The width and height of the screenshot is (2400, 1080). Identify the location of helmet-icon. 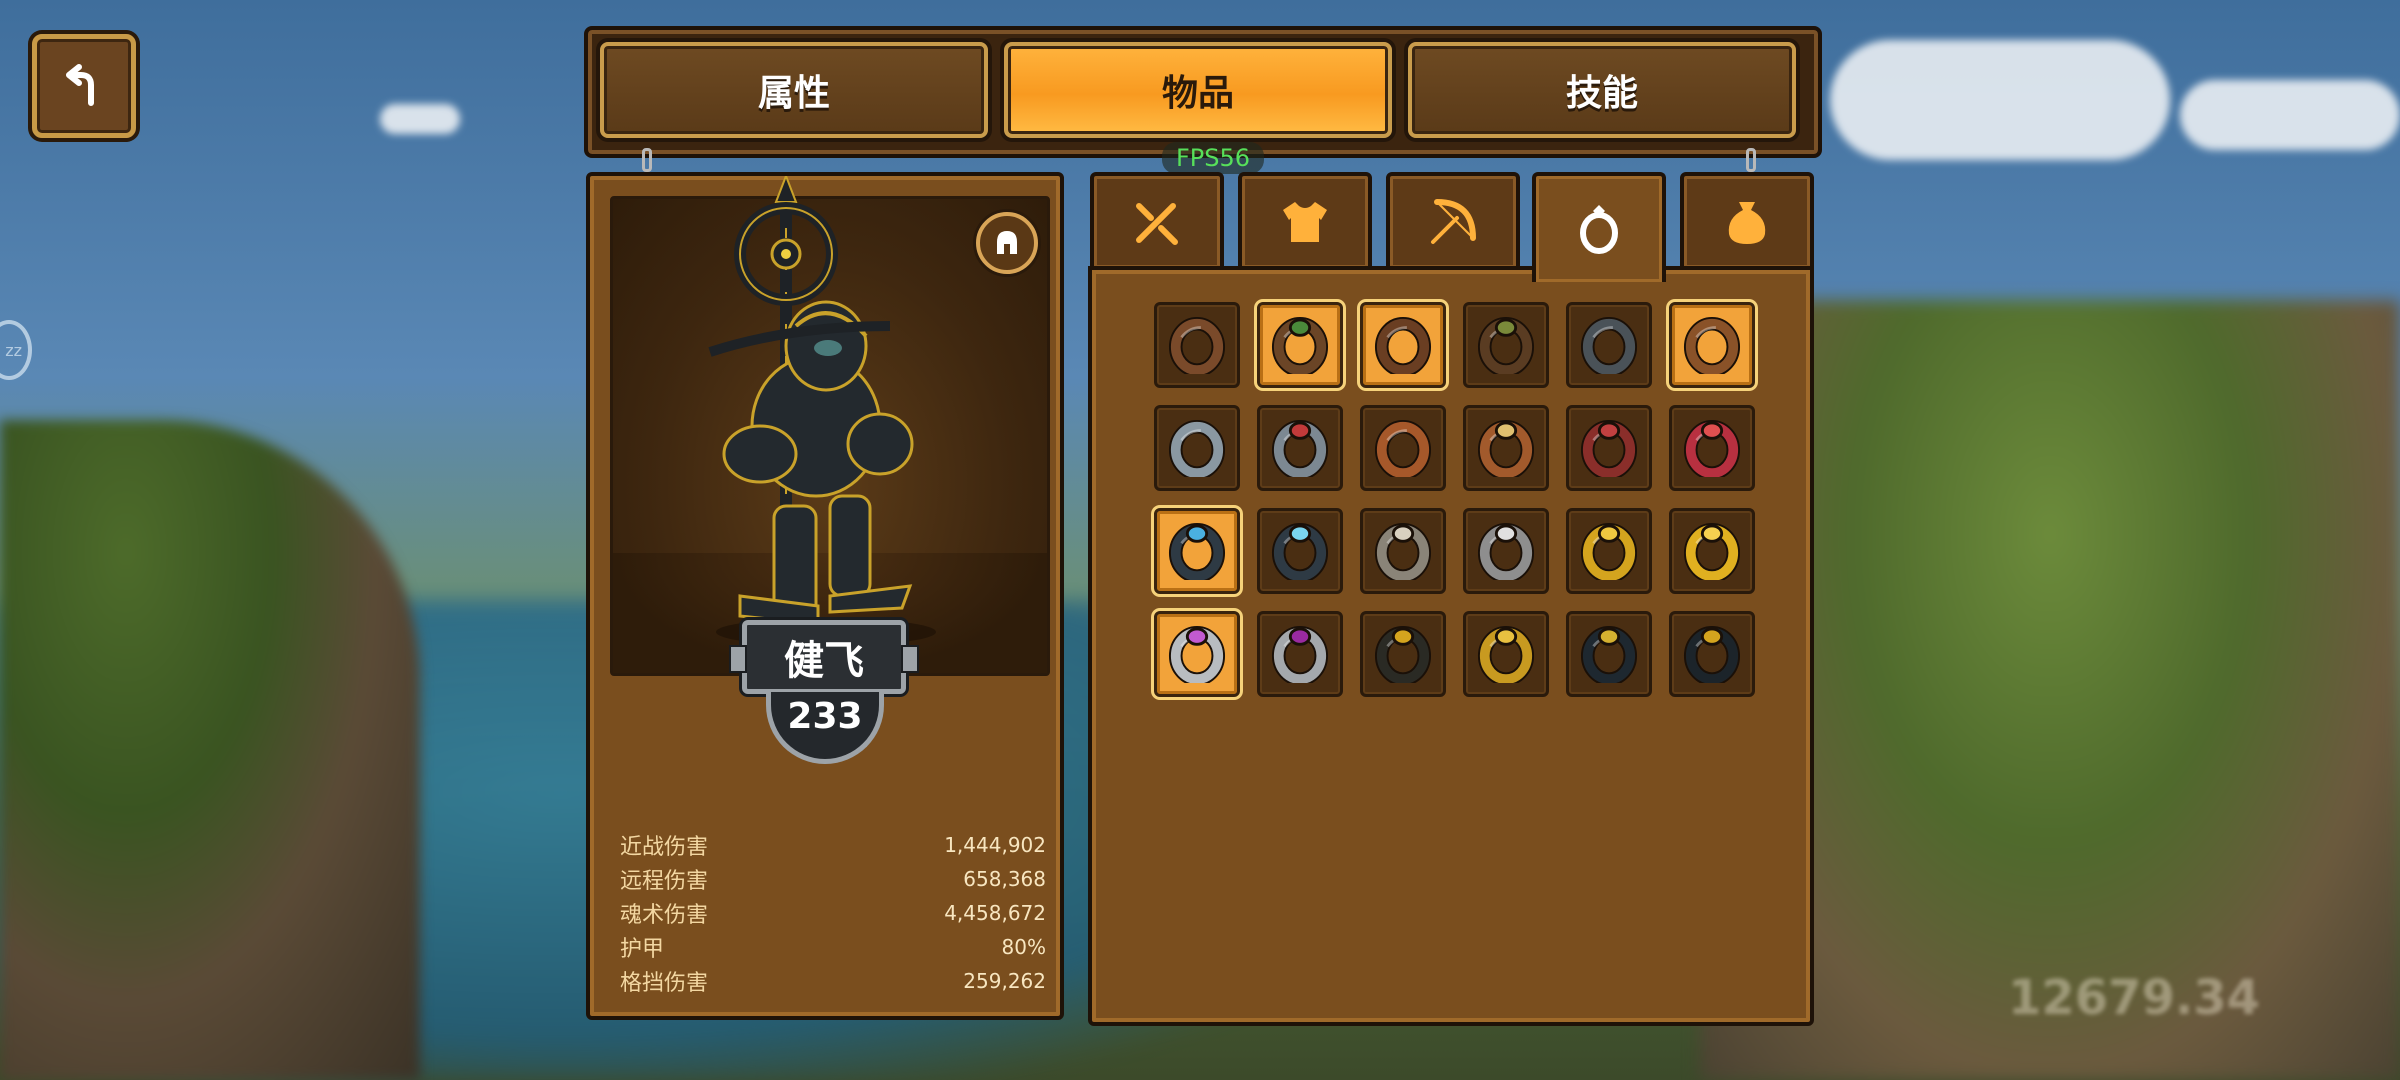
(1007, 242).